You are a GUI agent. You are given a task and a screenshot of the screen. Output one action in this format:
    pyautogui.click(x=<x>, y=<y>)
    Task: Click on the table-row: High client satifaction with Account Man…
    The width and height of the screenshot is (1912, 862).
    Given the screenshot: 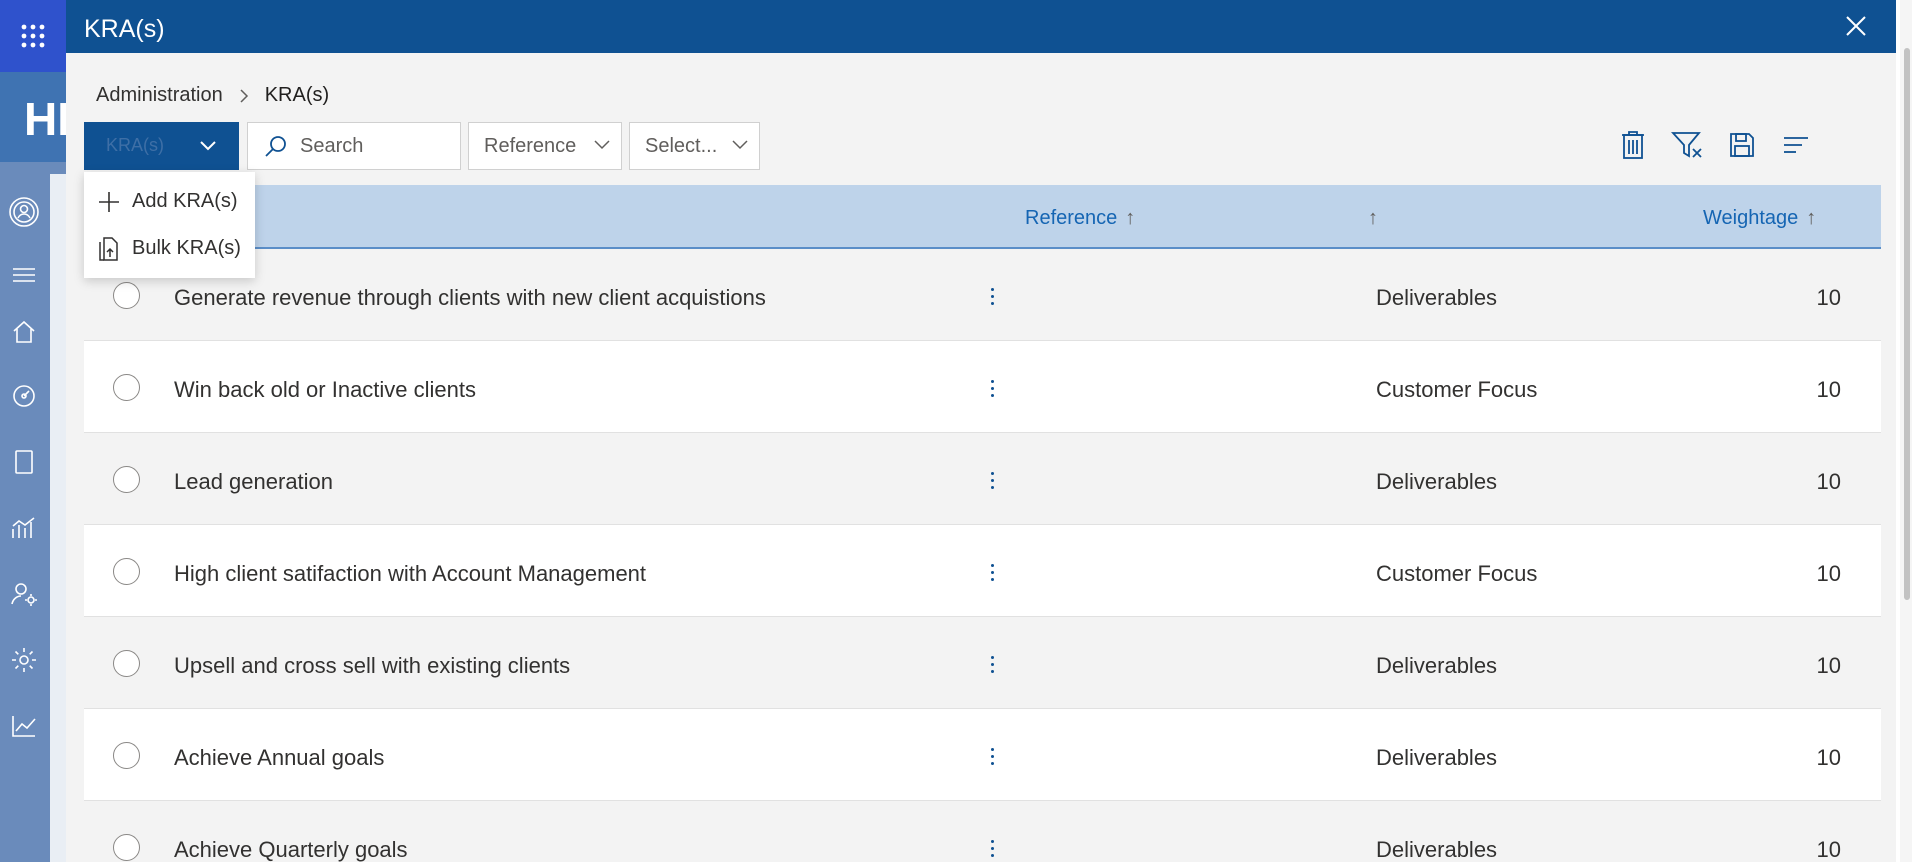 What is the action you would take?
    pyautogui.click(x=982, y=571)
    